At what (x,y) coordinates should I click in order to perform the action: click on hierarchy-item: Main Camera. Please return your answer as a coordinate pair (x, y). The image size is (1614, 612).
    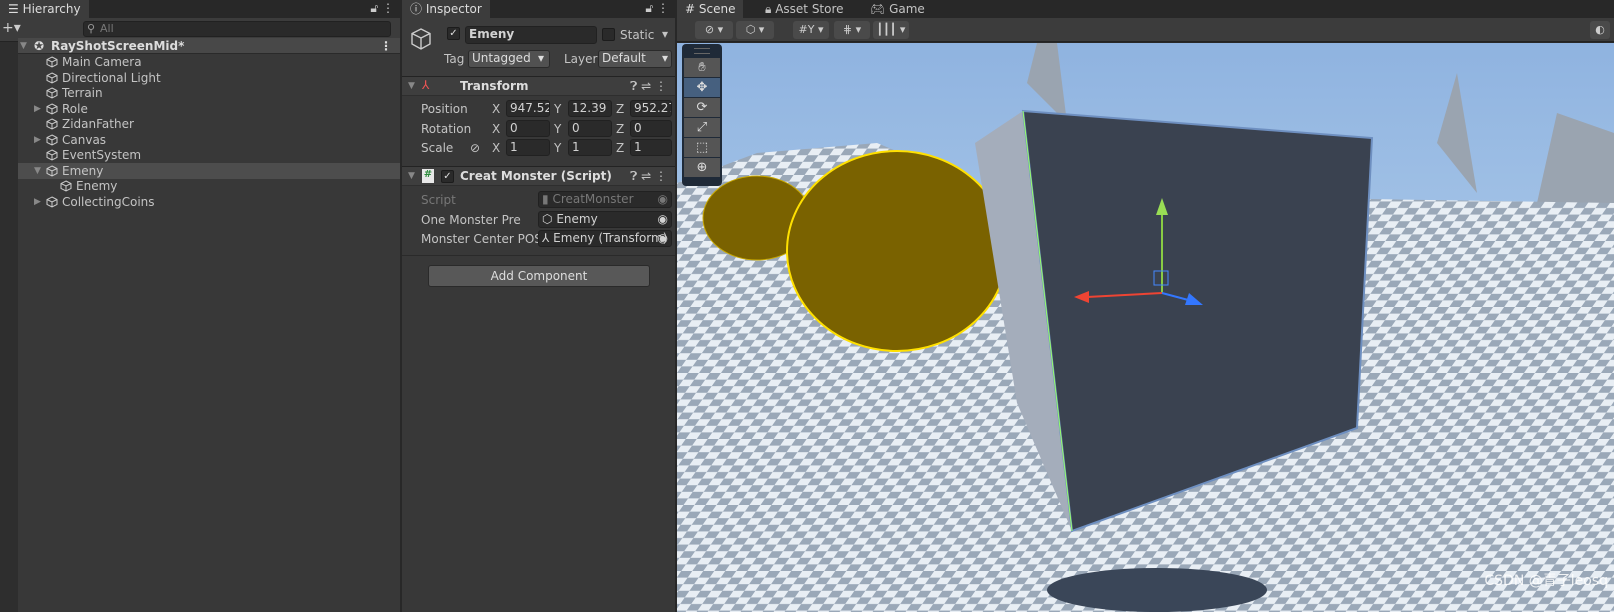
    Looking at the image, I should click on (209, 62).